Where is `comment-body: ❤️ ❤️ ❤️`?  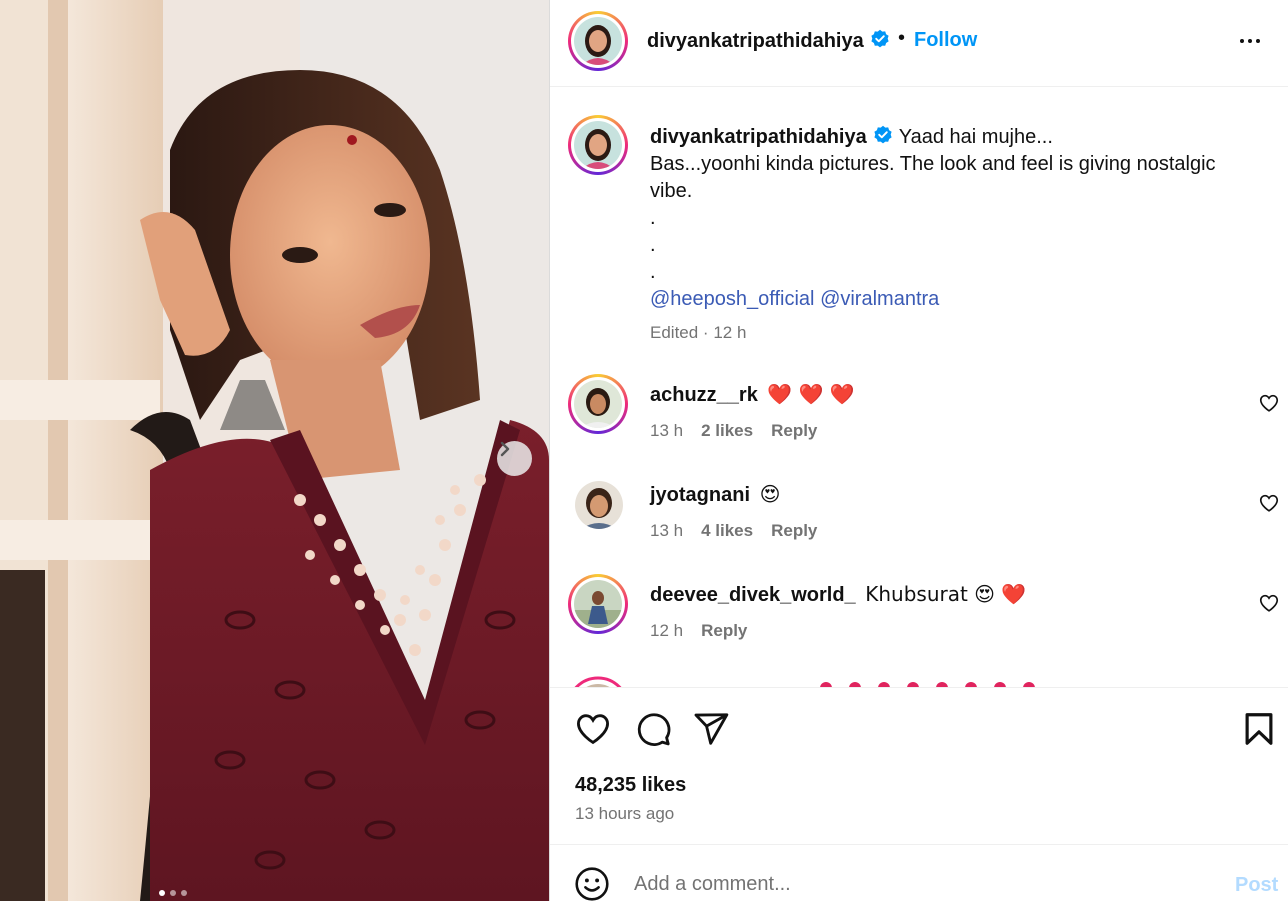
comment-body: ❤️ ❤️ ❤️ is located at coordinates (811, 394).